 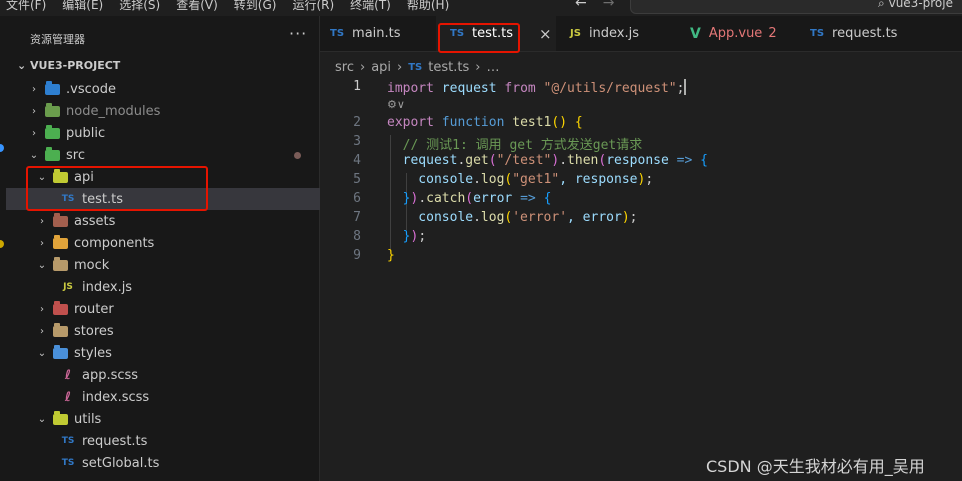 I want to click on code-line: console.log("get1", response);, so click(x=520, y=179).